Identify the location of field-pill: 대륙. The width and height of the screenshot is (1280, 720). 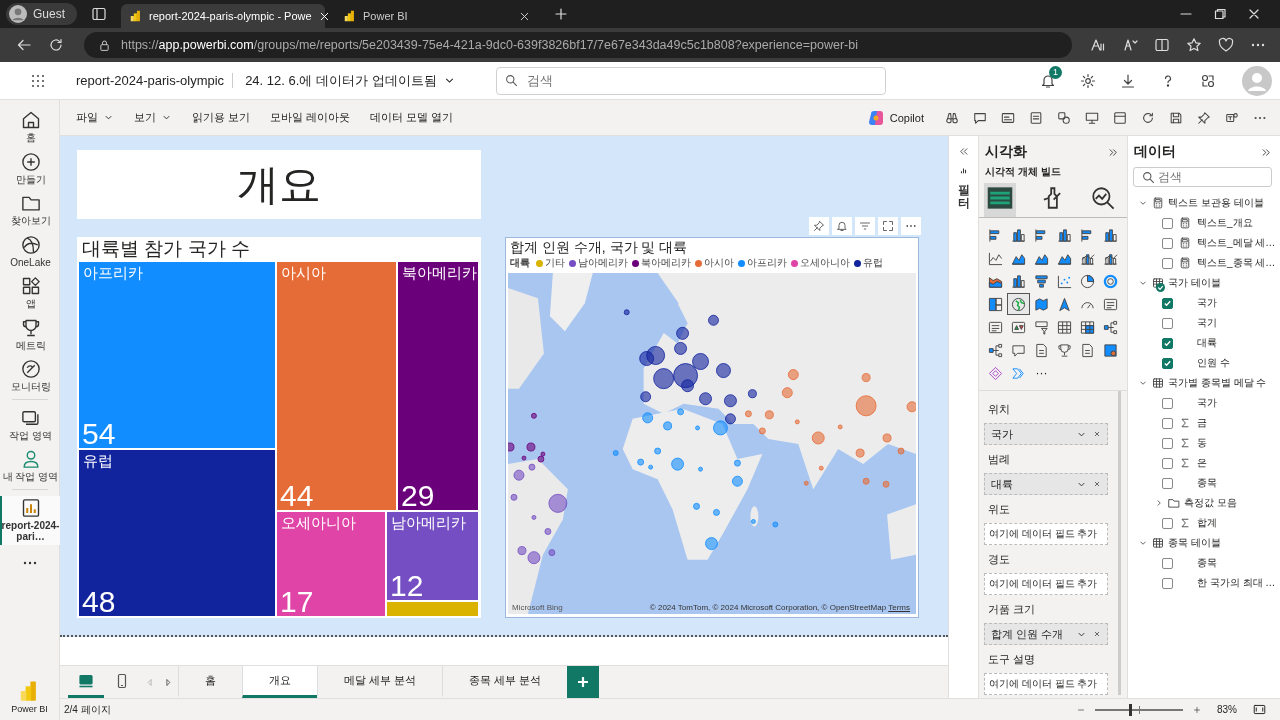
(1046, 484).